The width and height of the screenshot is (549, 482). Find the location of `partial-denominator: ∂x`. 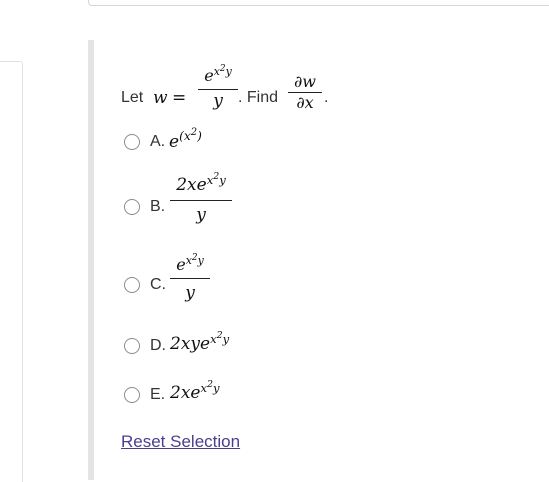

partial-denominator: ∂x is located at coordinates (305, 103).